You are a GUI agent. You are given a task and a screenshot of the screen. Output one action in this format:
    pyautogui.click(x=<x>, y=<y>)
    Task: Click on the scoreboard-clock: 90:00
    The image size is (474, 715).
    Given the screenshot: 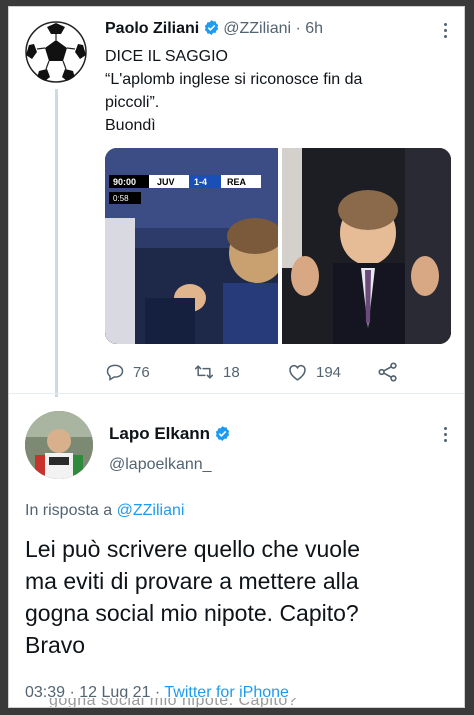 What is the action you would take?
    pyautogui.click(x=124, y=182)
    